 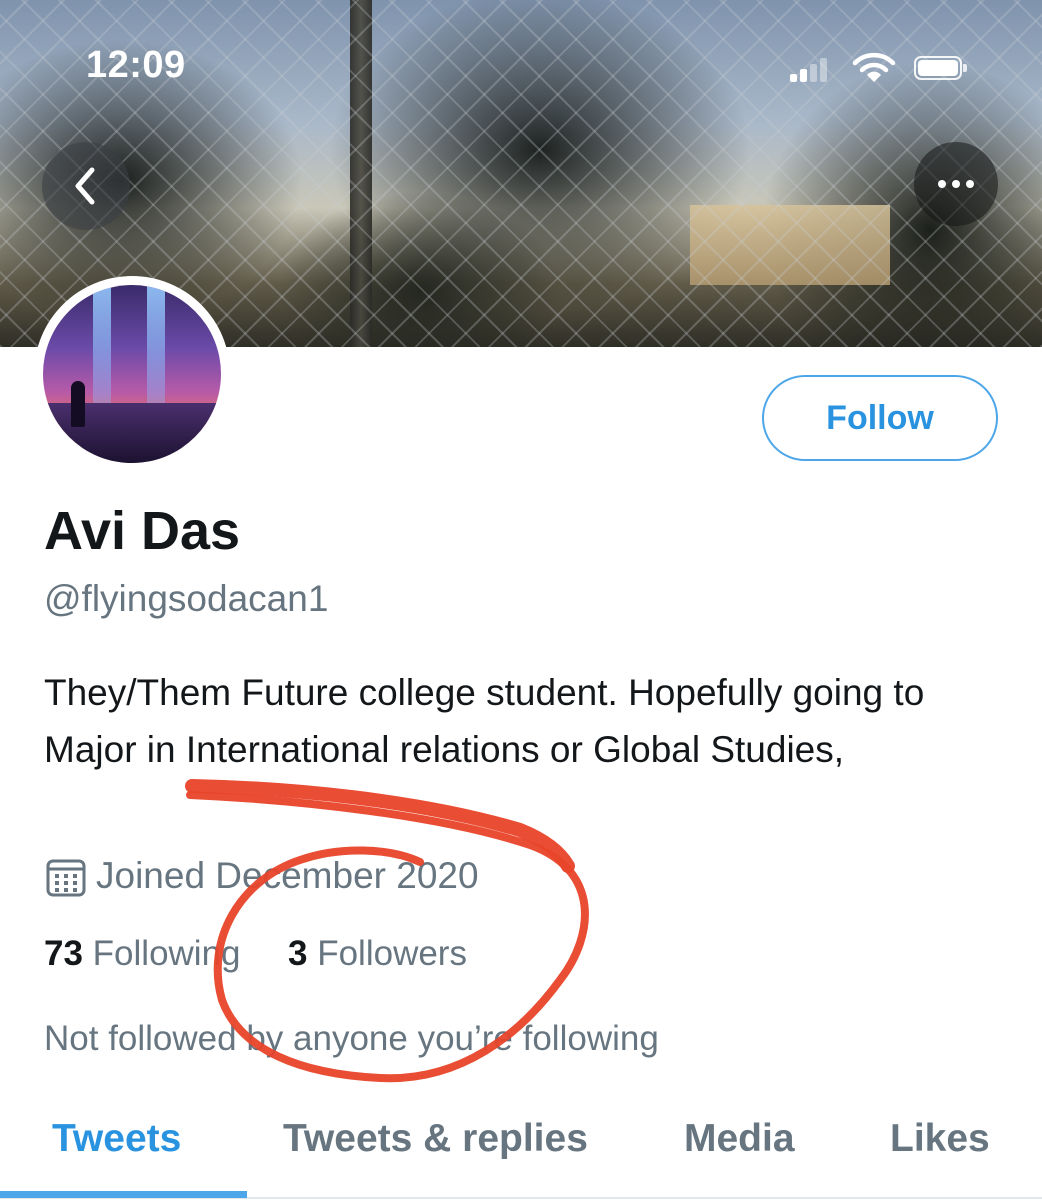 I want to click on more-horizontal-icon, so click(x=956, y=184).